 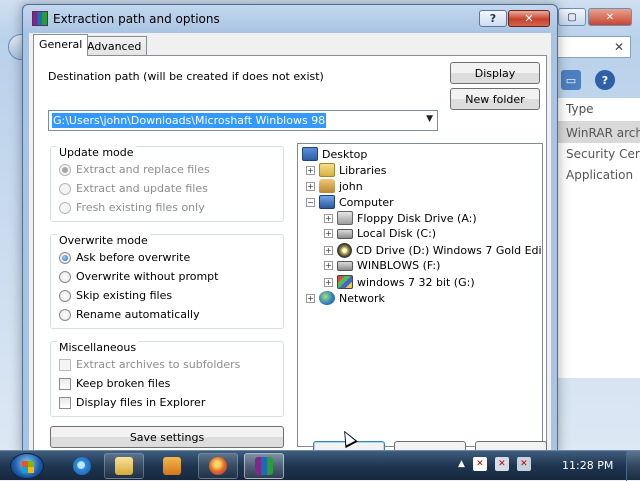 What do you see at coordinates (345, 154) in the screenshot?
I see `tree-node-label: Desktop` at bounding box center [345, 154].